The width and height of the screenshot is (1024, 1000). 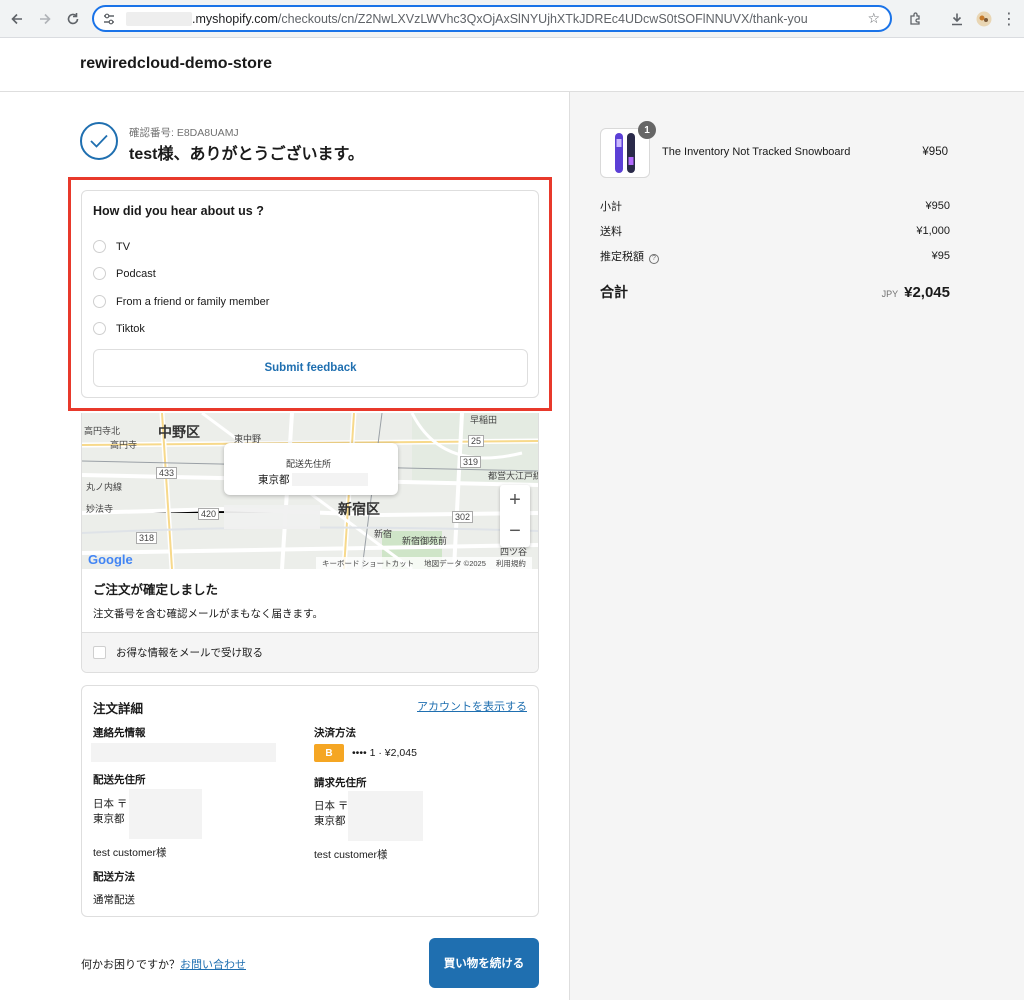 I want to click on map-label: 早稲田, so click(x=484, y=420).